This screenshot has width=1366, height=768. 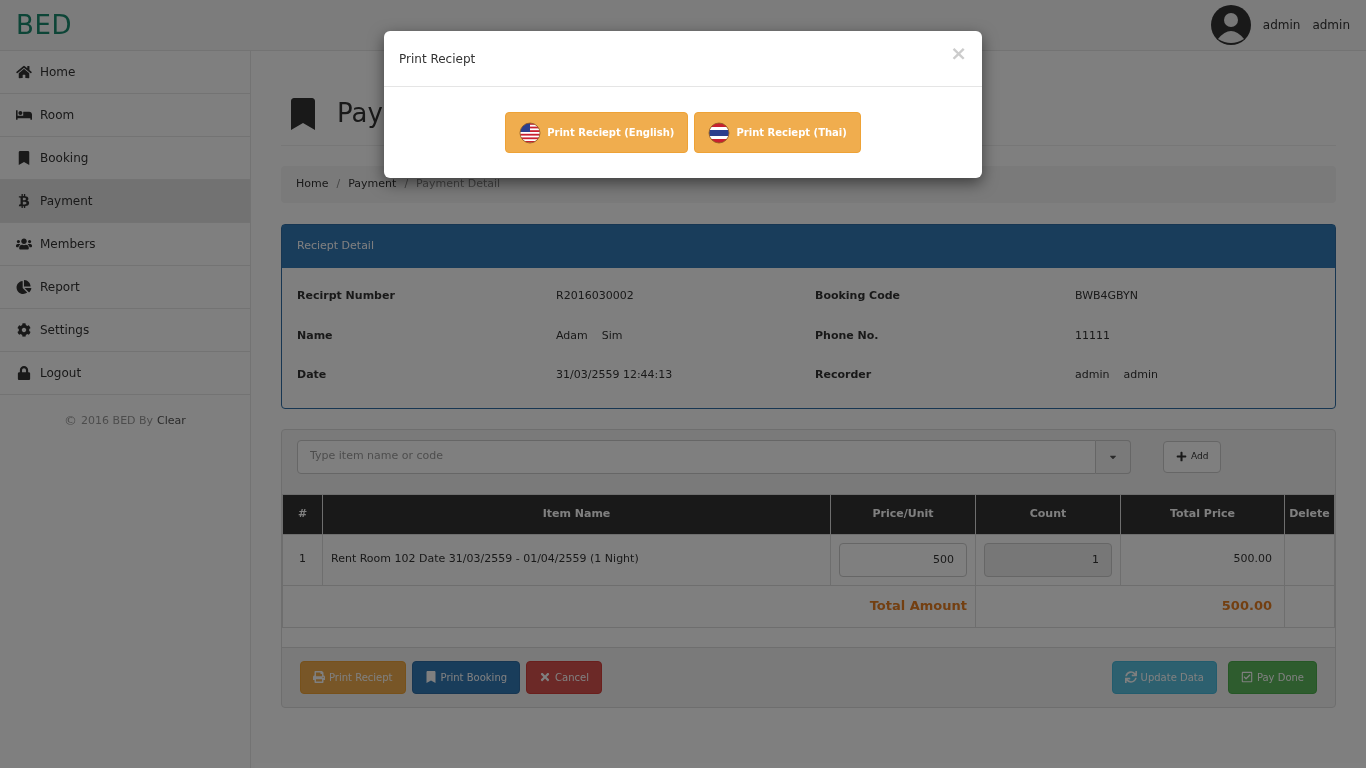 I want to click on dropdown-toggle, so click(x=1113, y=456).